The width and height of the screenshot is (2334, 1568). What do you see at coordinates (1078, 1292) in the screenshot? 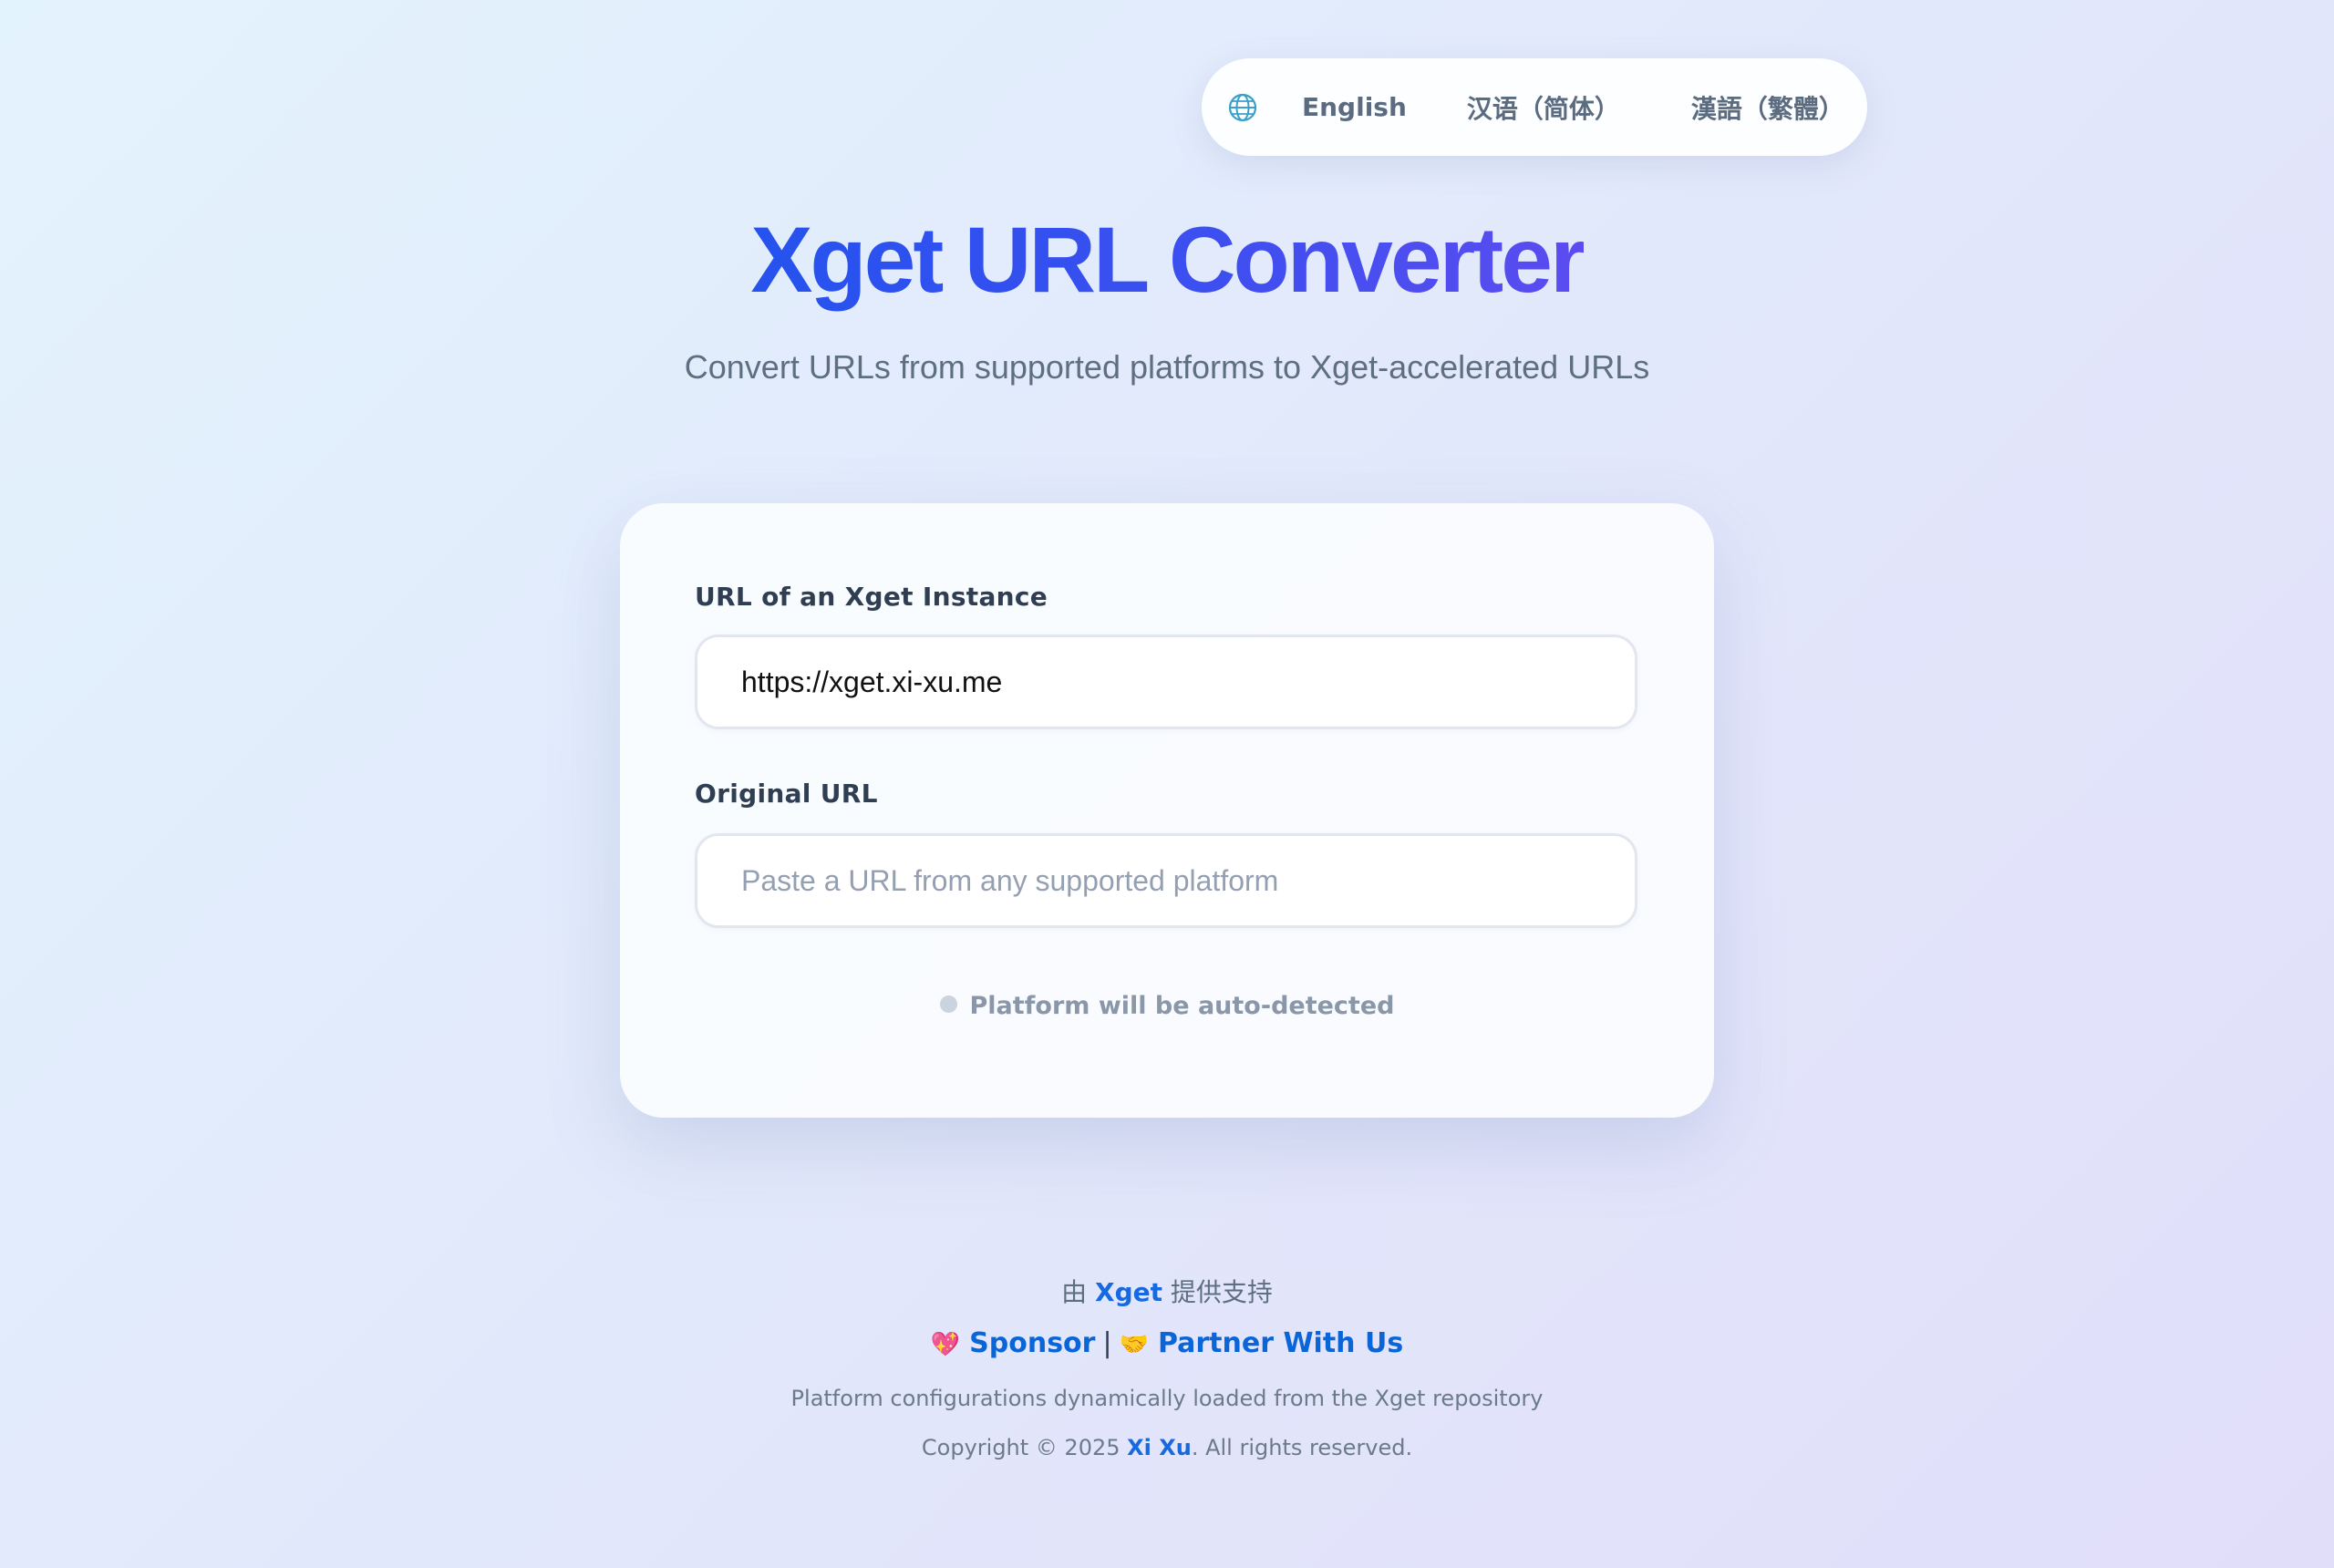
I see `powered-prefix: 由` at bounding box center [1078, 1292].